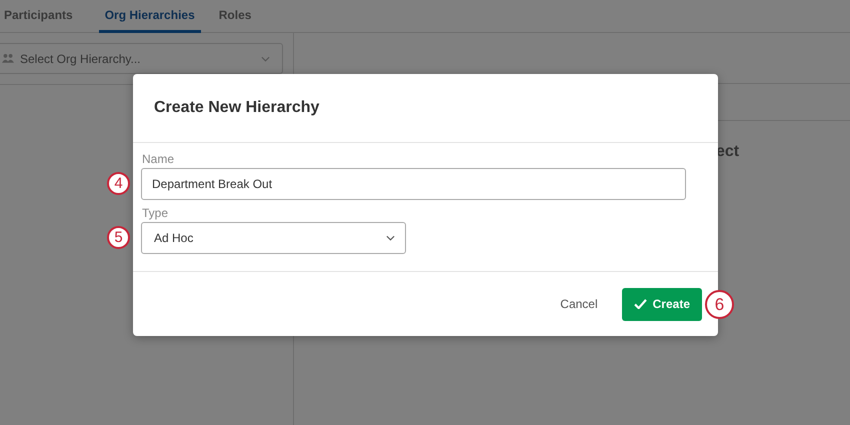 This screenshot has width=850, height=425. I want to click on step-marker: 6, so click(719, 304).